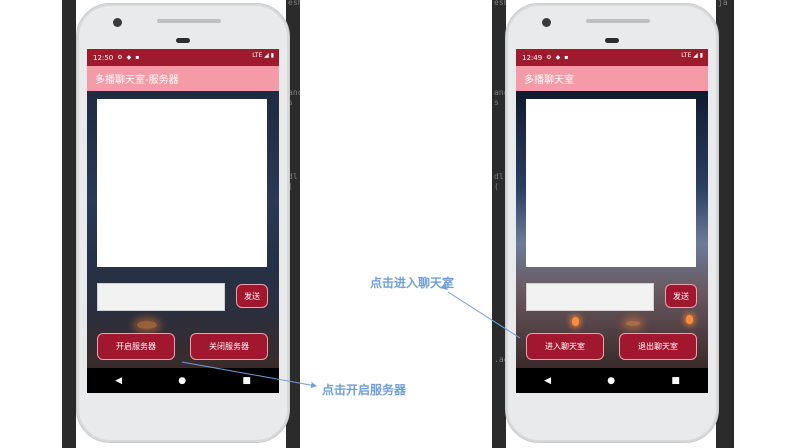 Image resolution: width=797 pixels, height=448 pixels. What do you see at coordinates (484, 315) in the screenshot?
I see `arrow-to-enter-chat` at bounding box center [484, 315].